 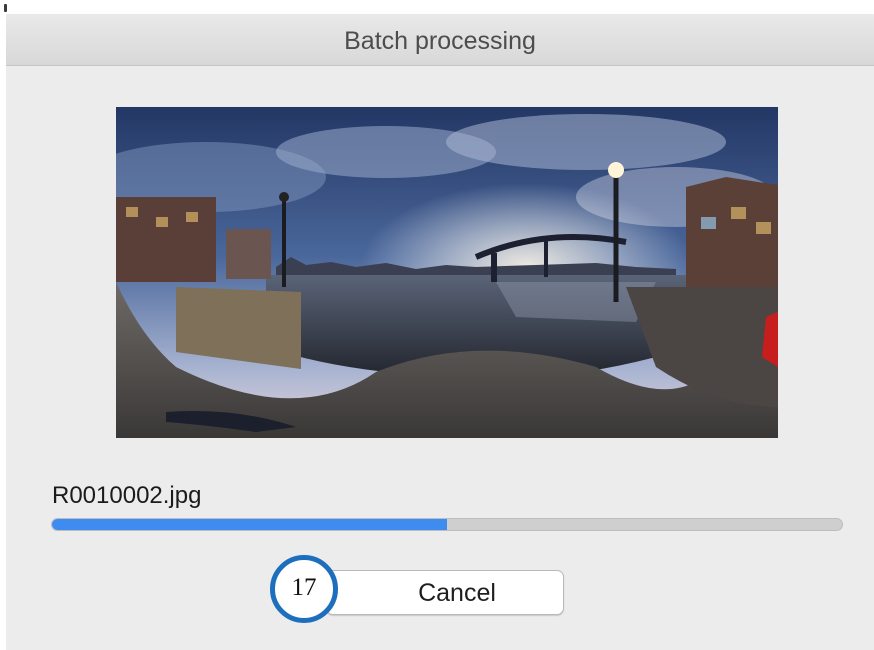 What do you see at coordinates (249, 524) in the screenshot?
I see `progress-bar-fill` at bounding box center [249, 524].